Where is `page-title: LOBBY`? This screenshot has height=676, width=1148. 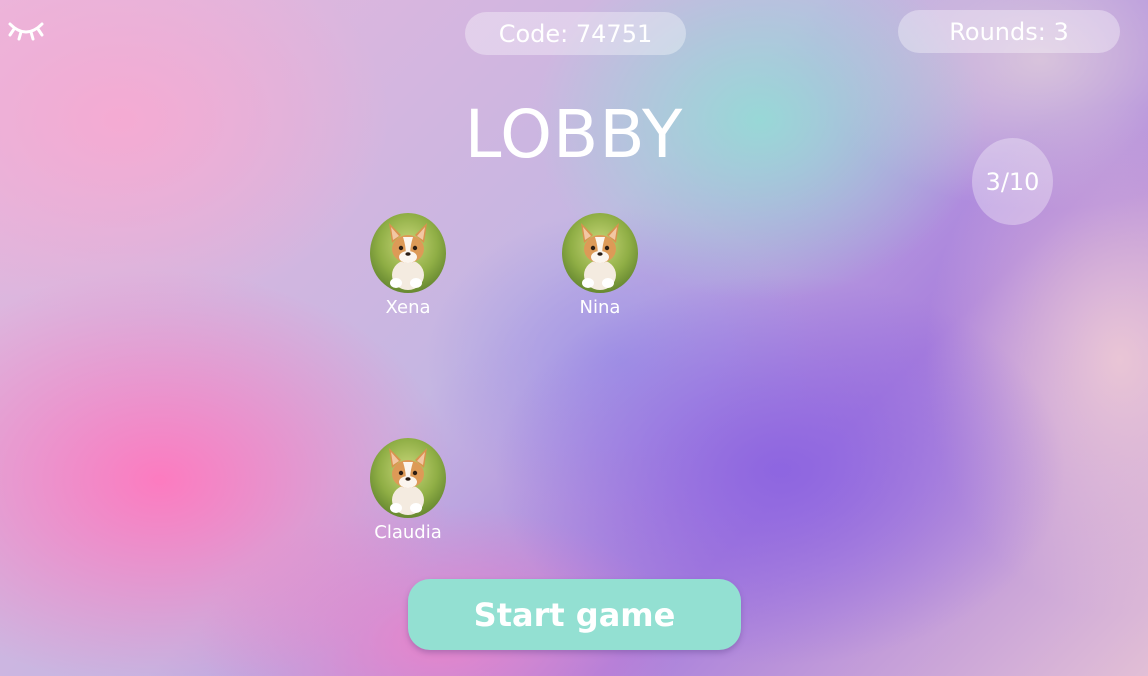
page-title: LOBBY is located at coordinates (574, 134).